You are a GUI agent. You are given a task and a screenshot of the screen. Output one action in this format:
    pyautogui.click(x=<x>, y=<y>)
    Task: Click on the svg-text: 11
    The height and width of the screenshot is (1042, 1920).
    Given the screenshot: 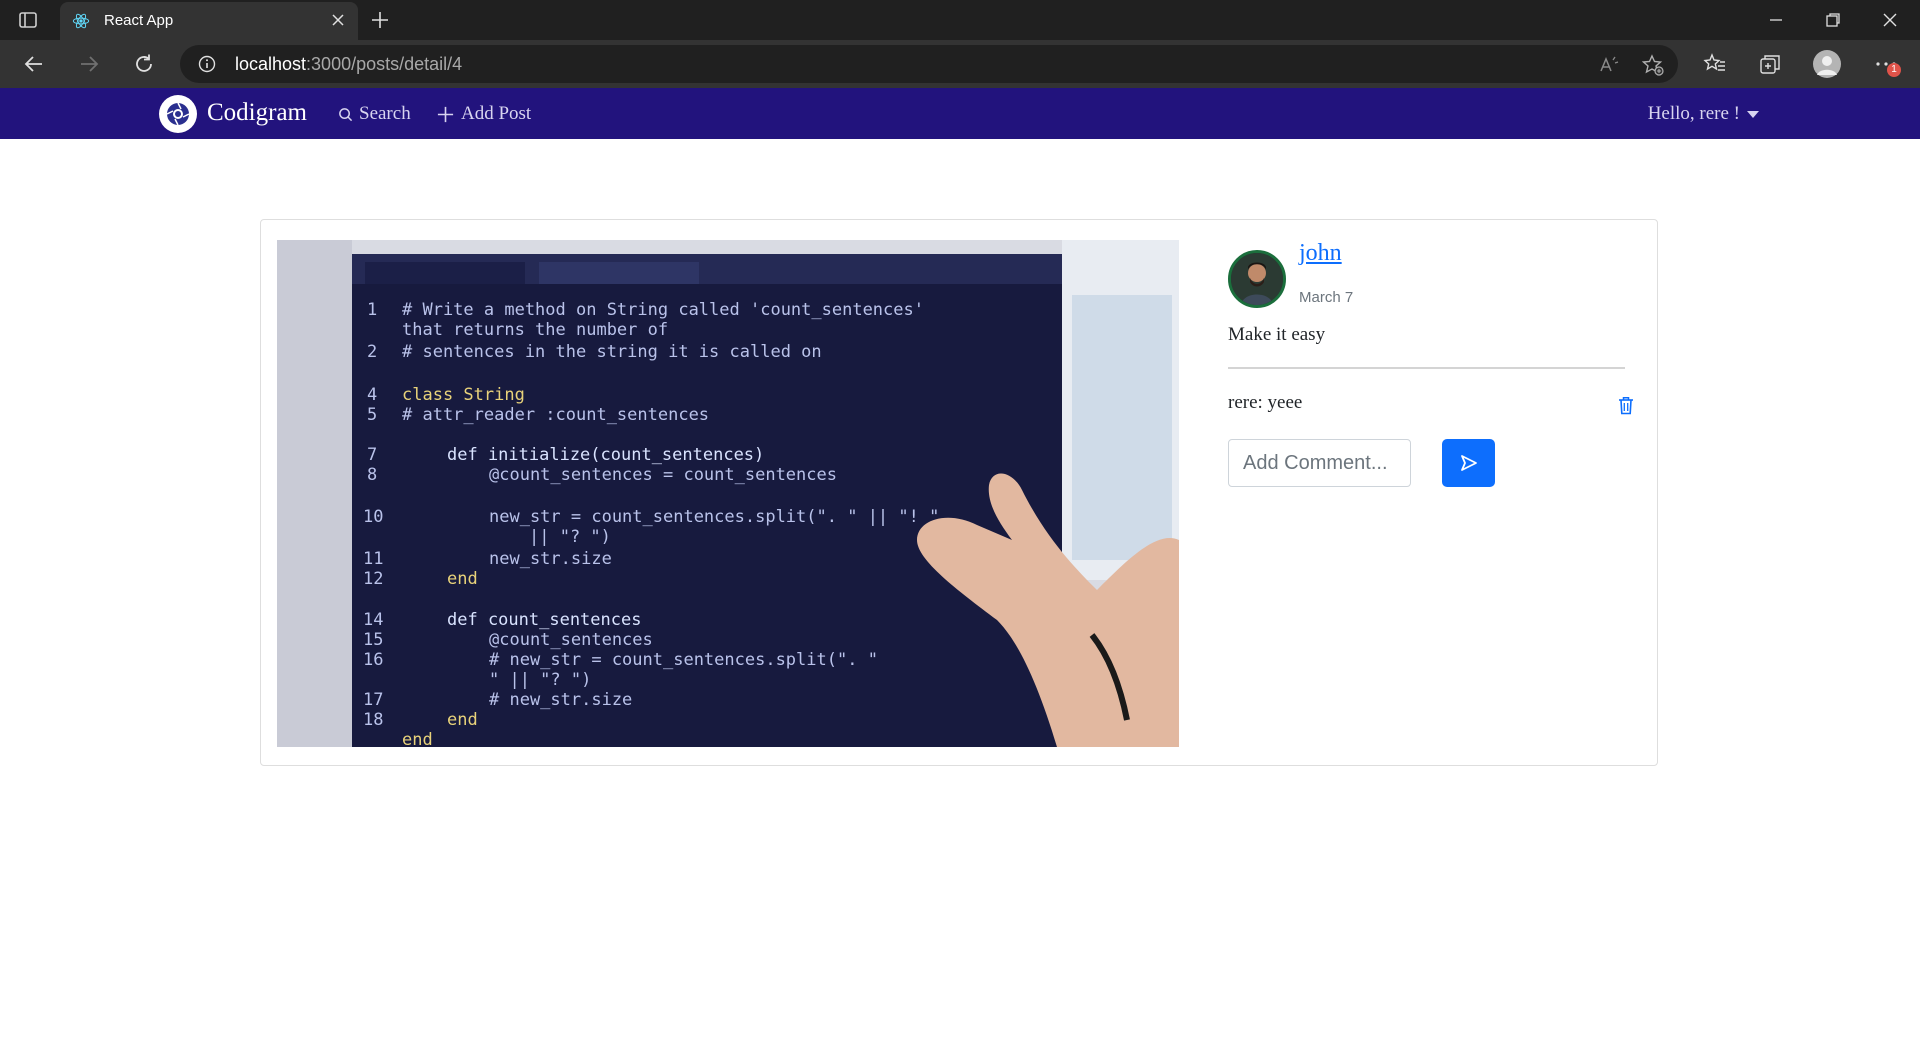 What is the action you would take?
    pyautogui.click(x=373, y=559)
    